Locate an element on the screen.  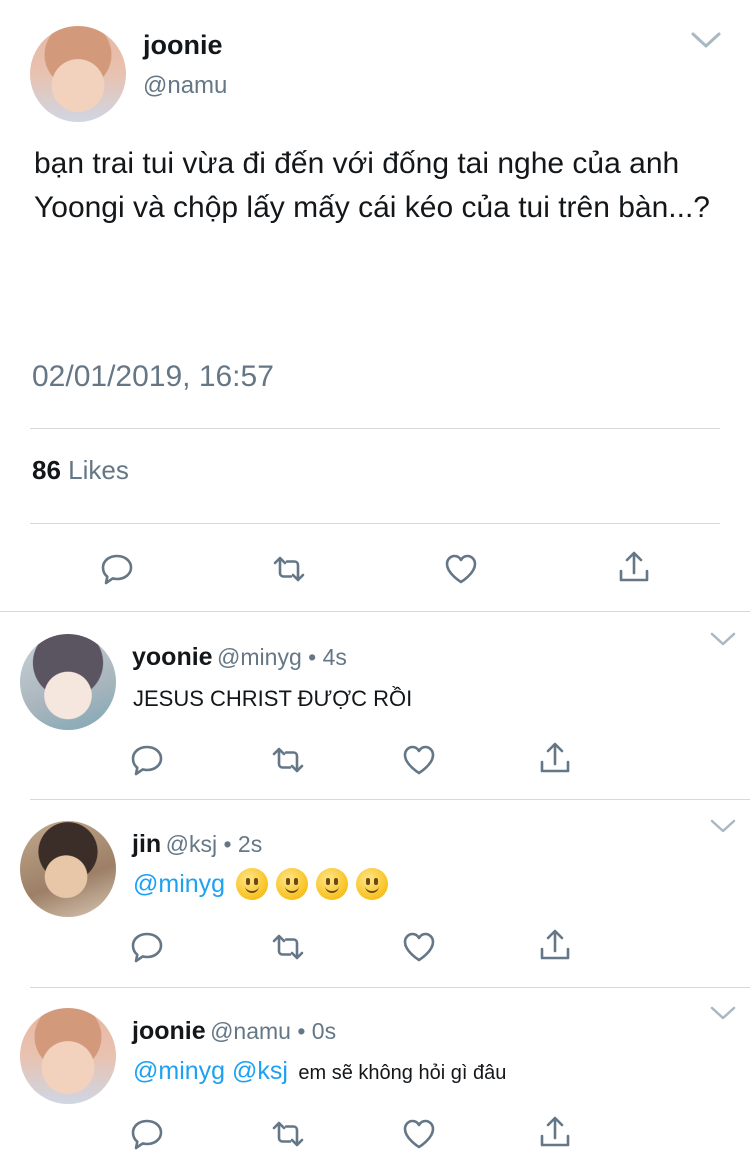
section-divider is located at coordinates (375, 611).